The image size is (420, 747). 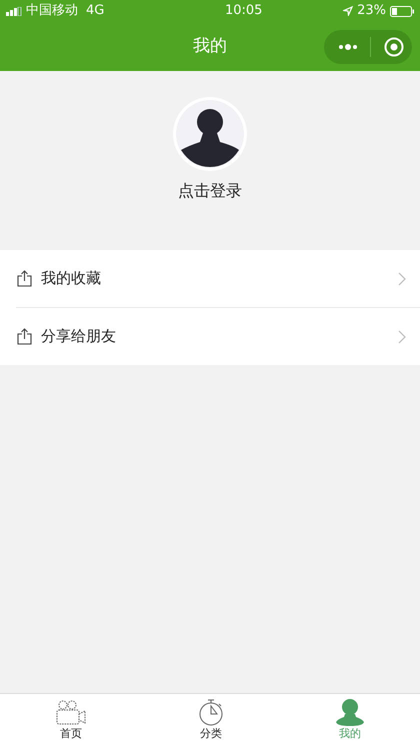 I want to click on battery-icon, so click(x=402, y=11).